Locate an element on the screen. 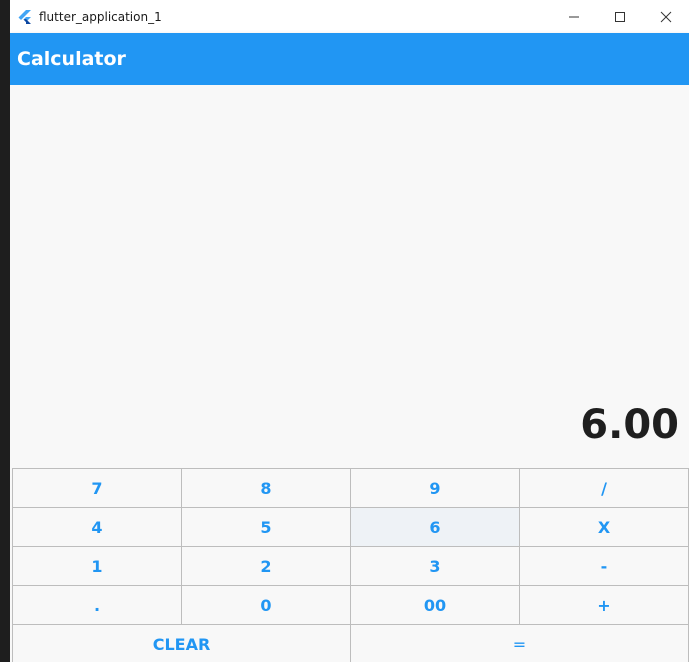 Image resolution: width=689 pixels, height=662 pixels. key-2: 2 is located at coordinates (266, 566).